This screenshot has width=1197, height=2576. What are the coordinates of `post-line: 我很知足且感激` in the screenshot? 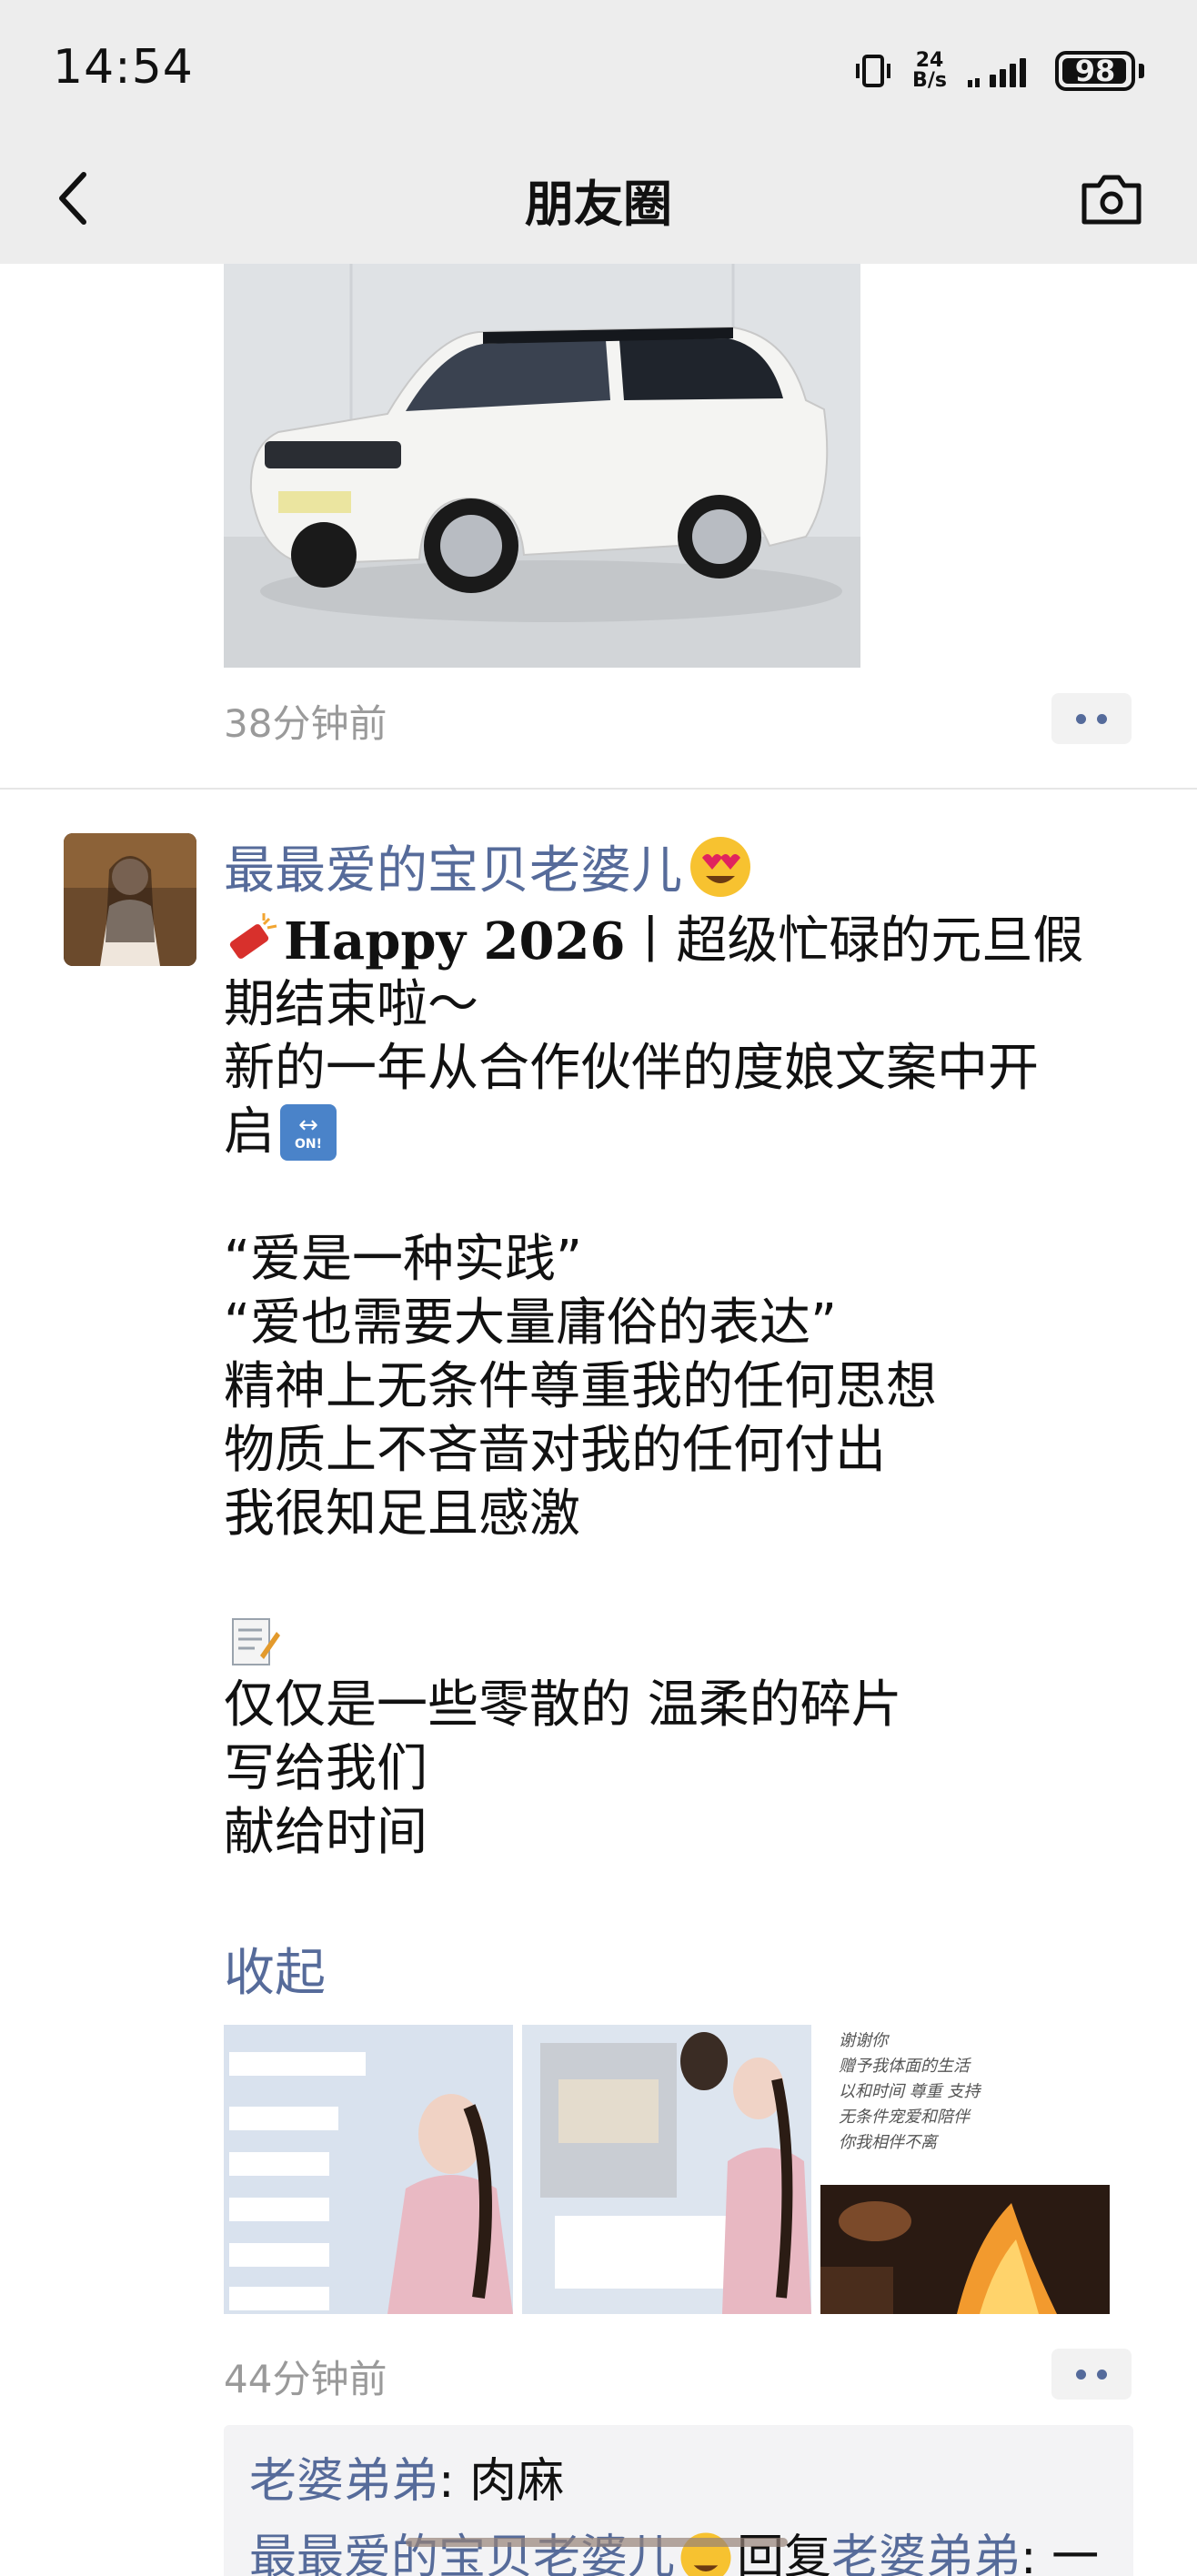 It's located at (402, 1514).